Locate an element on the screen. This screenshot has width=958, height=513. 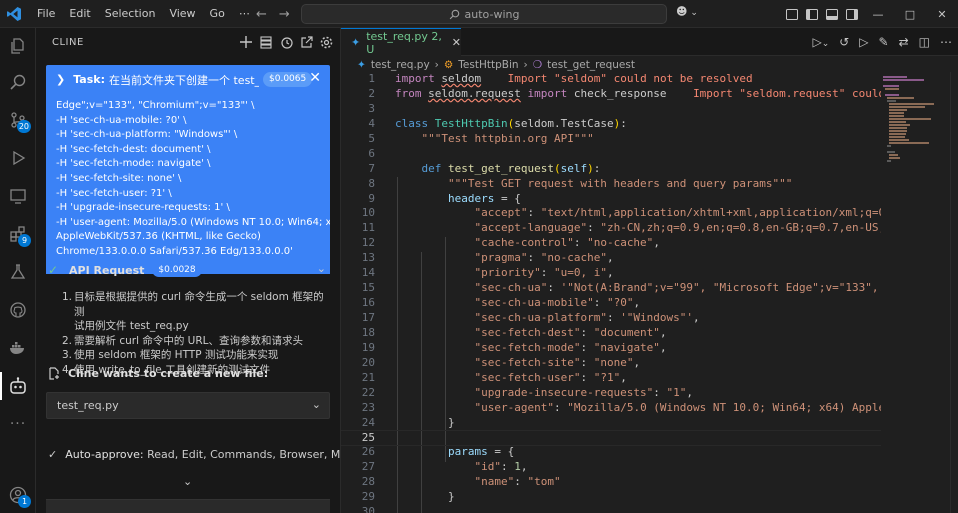
code-token: "accept" is located at coordinates (501, 213).